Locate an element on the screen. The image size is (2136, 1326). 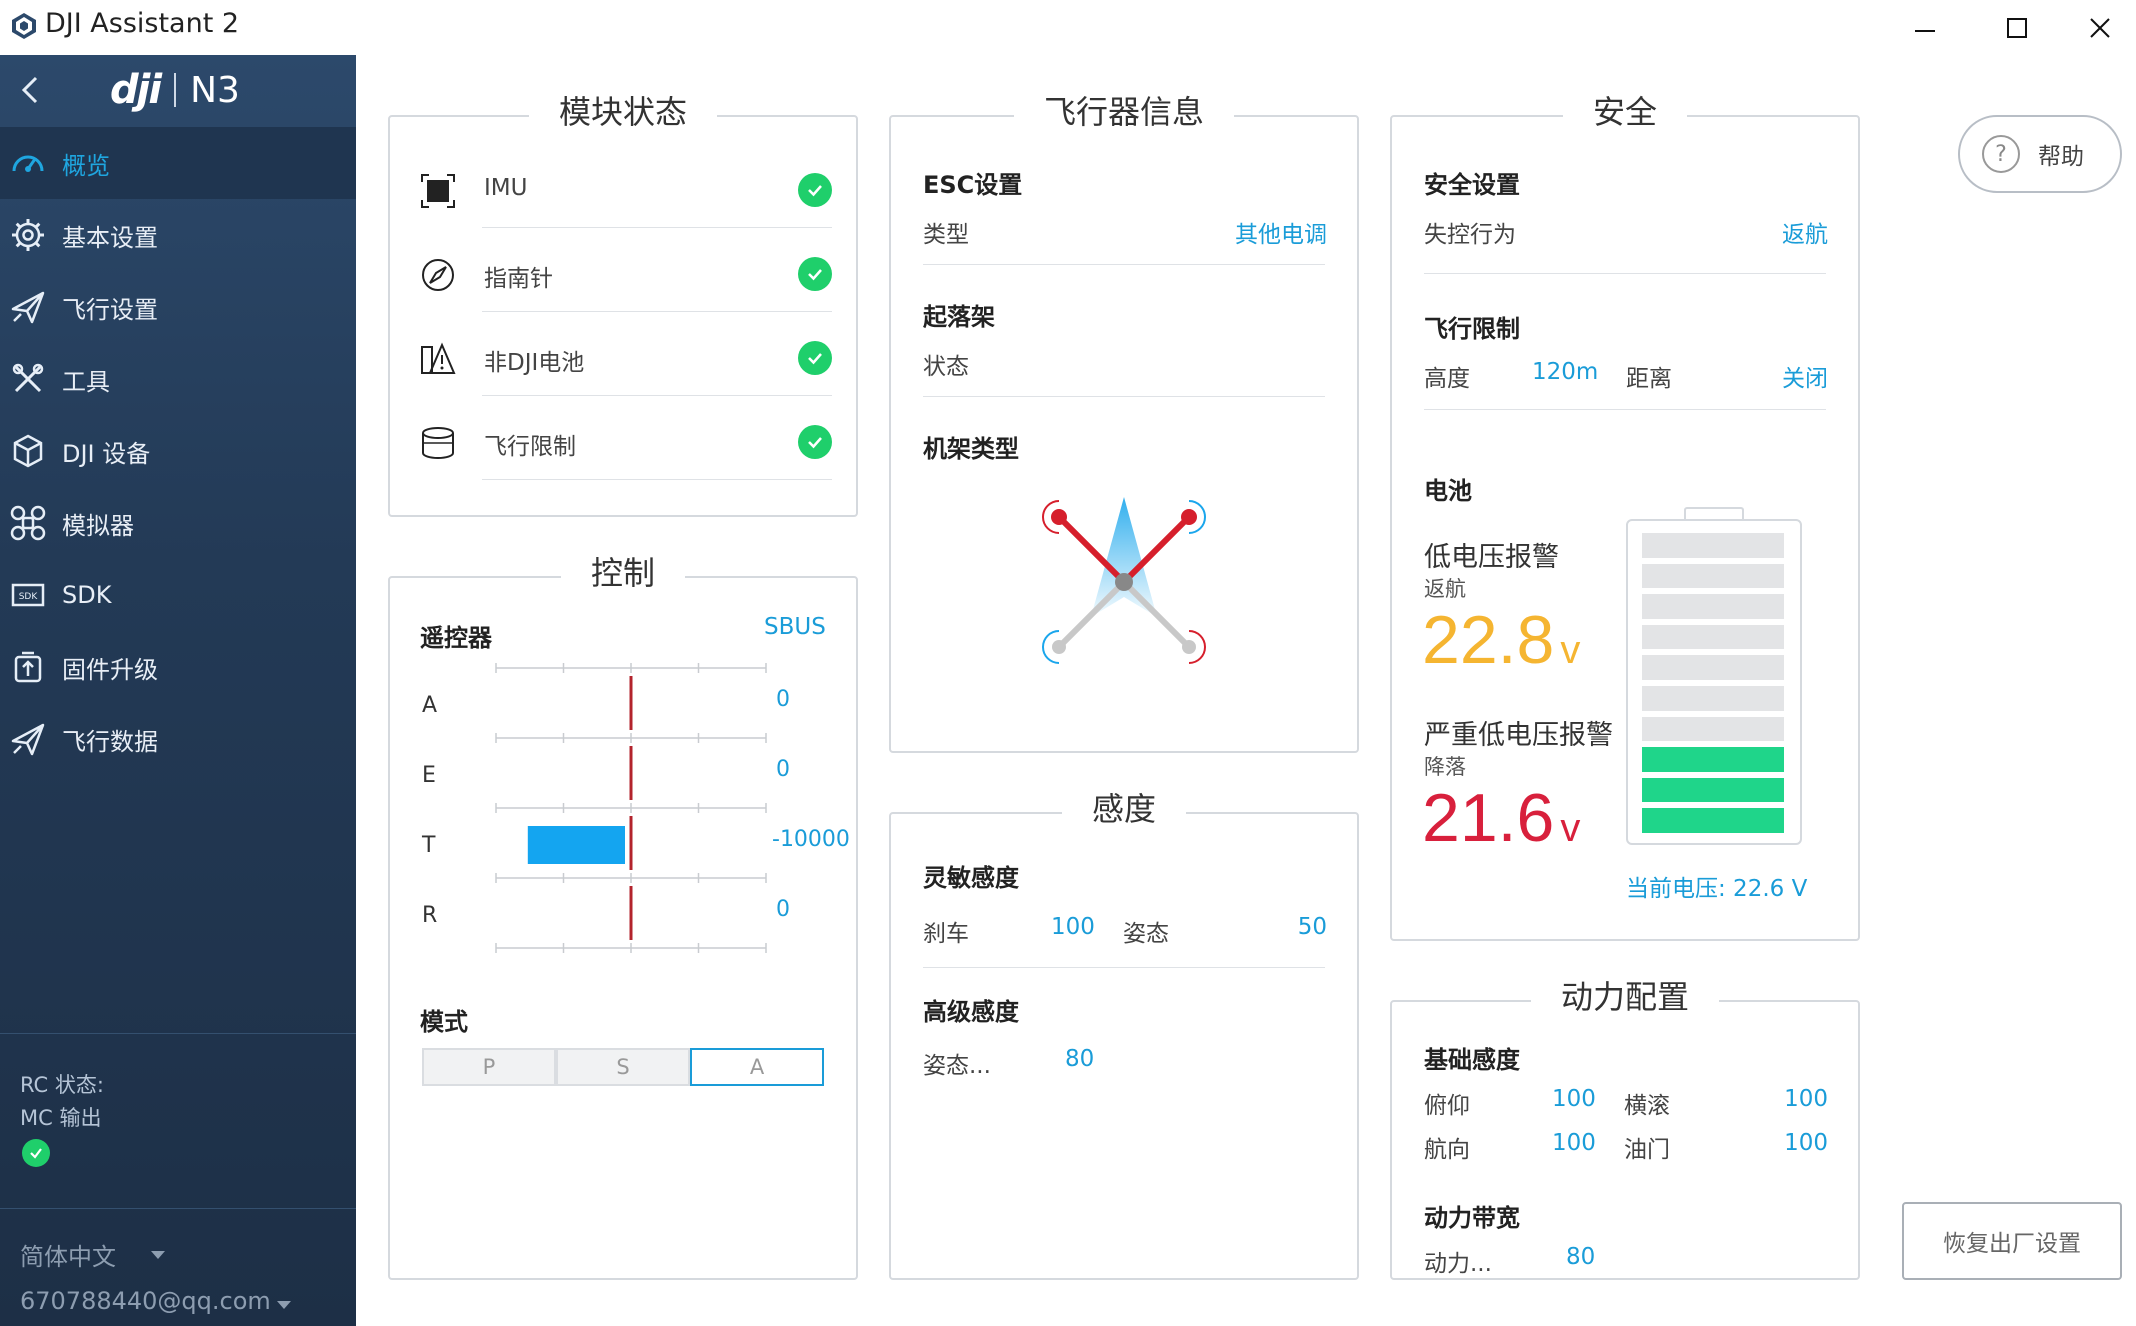
sidebar-item-label: 飞行设置 is located at coordinates (110, 309).